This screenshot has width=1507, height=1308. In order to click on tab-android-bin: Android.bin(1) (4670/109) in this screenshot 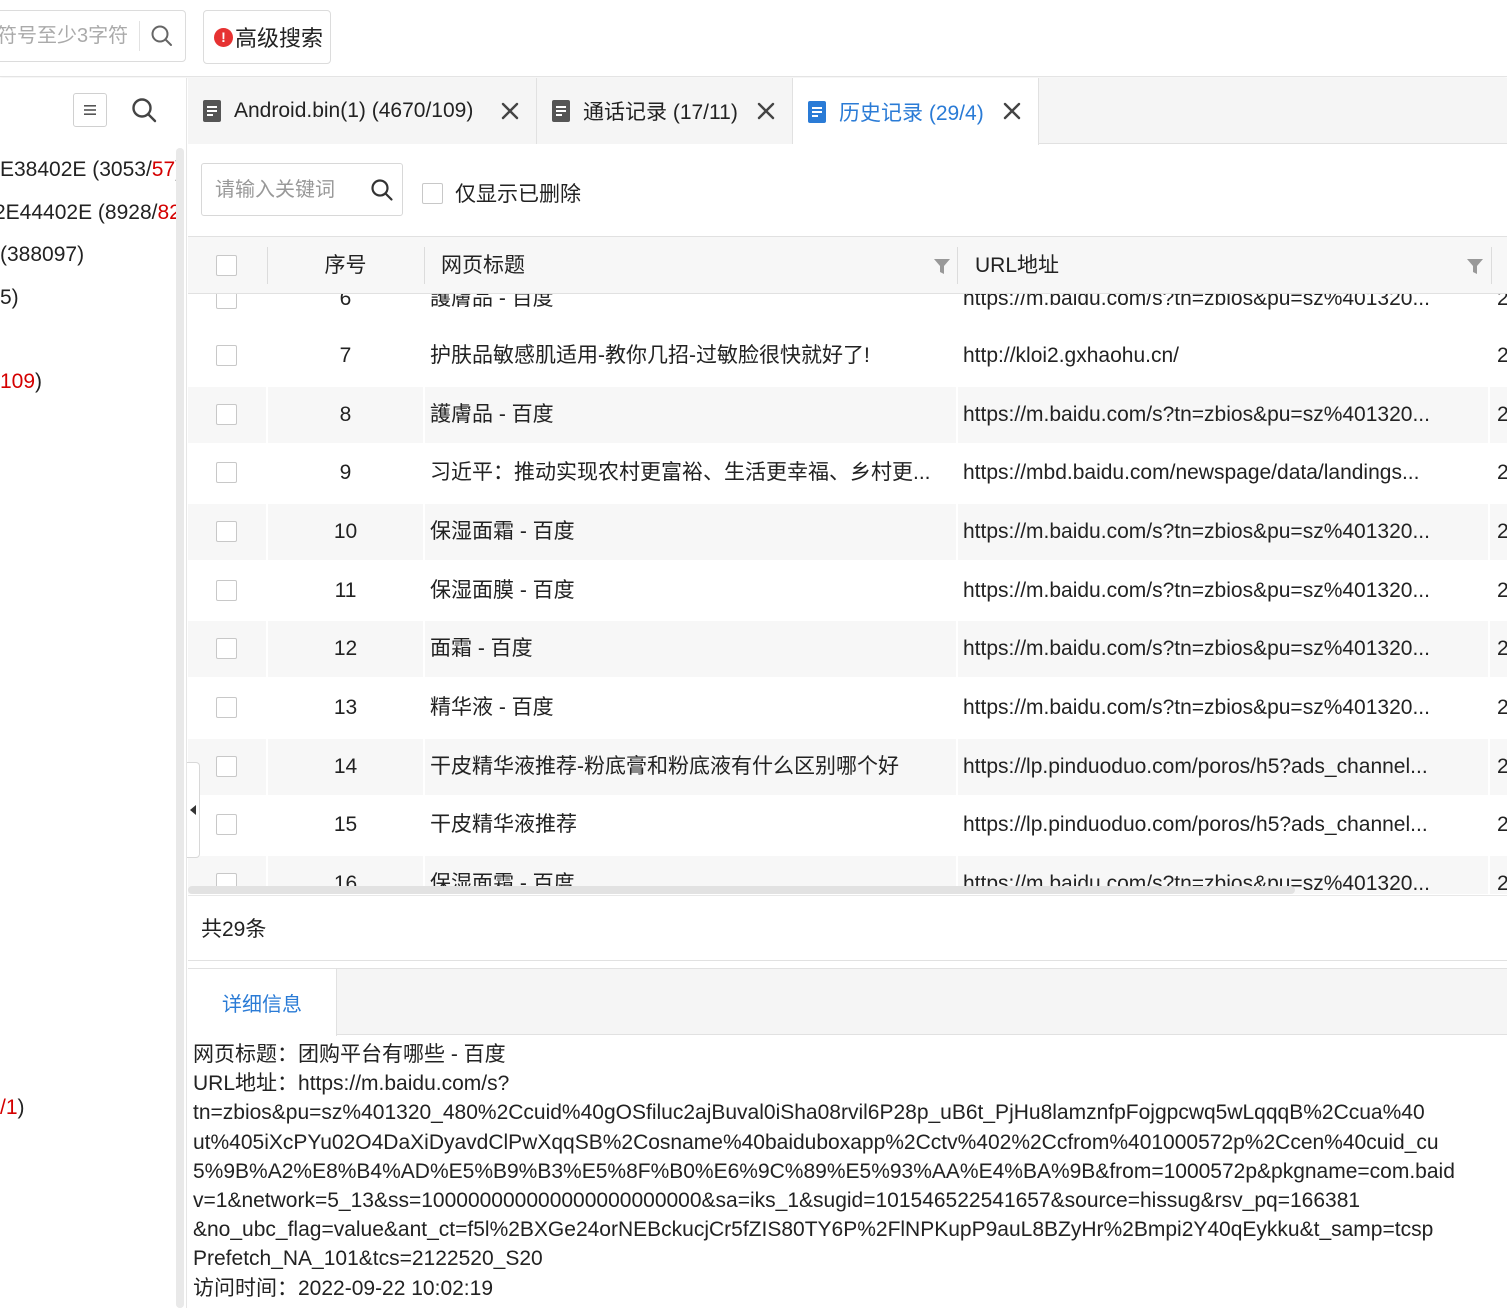, I will do `click(362, 111)`.